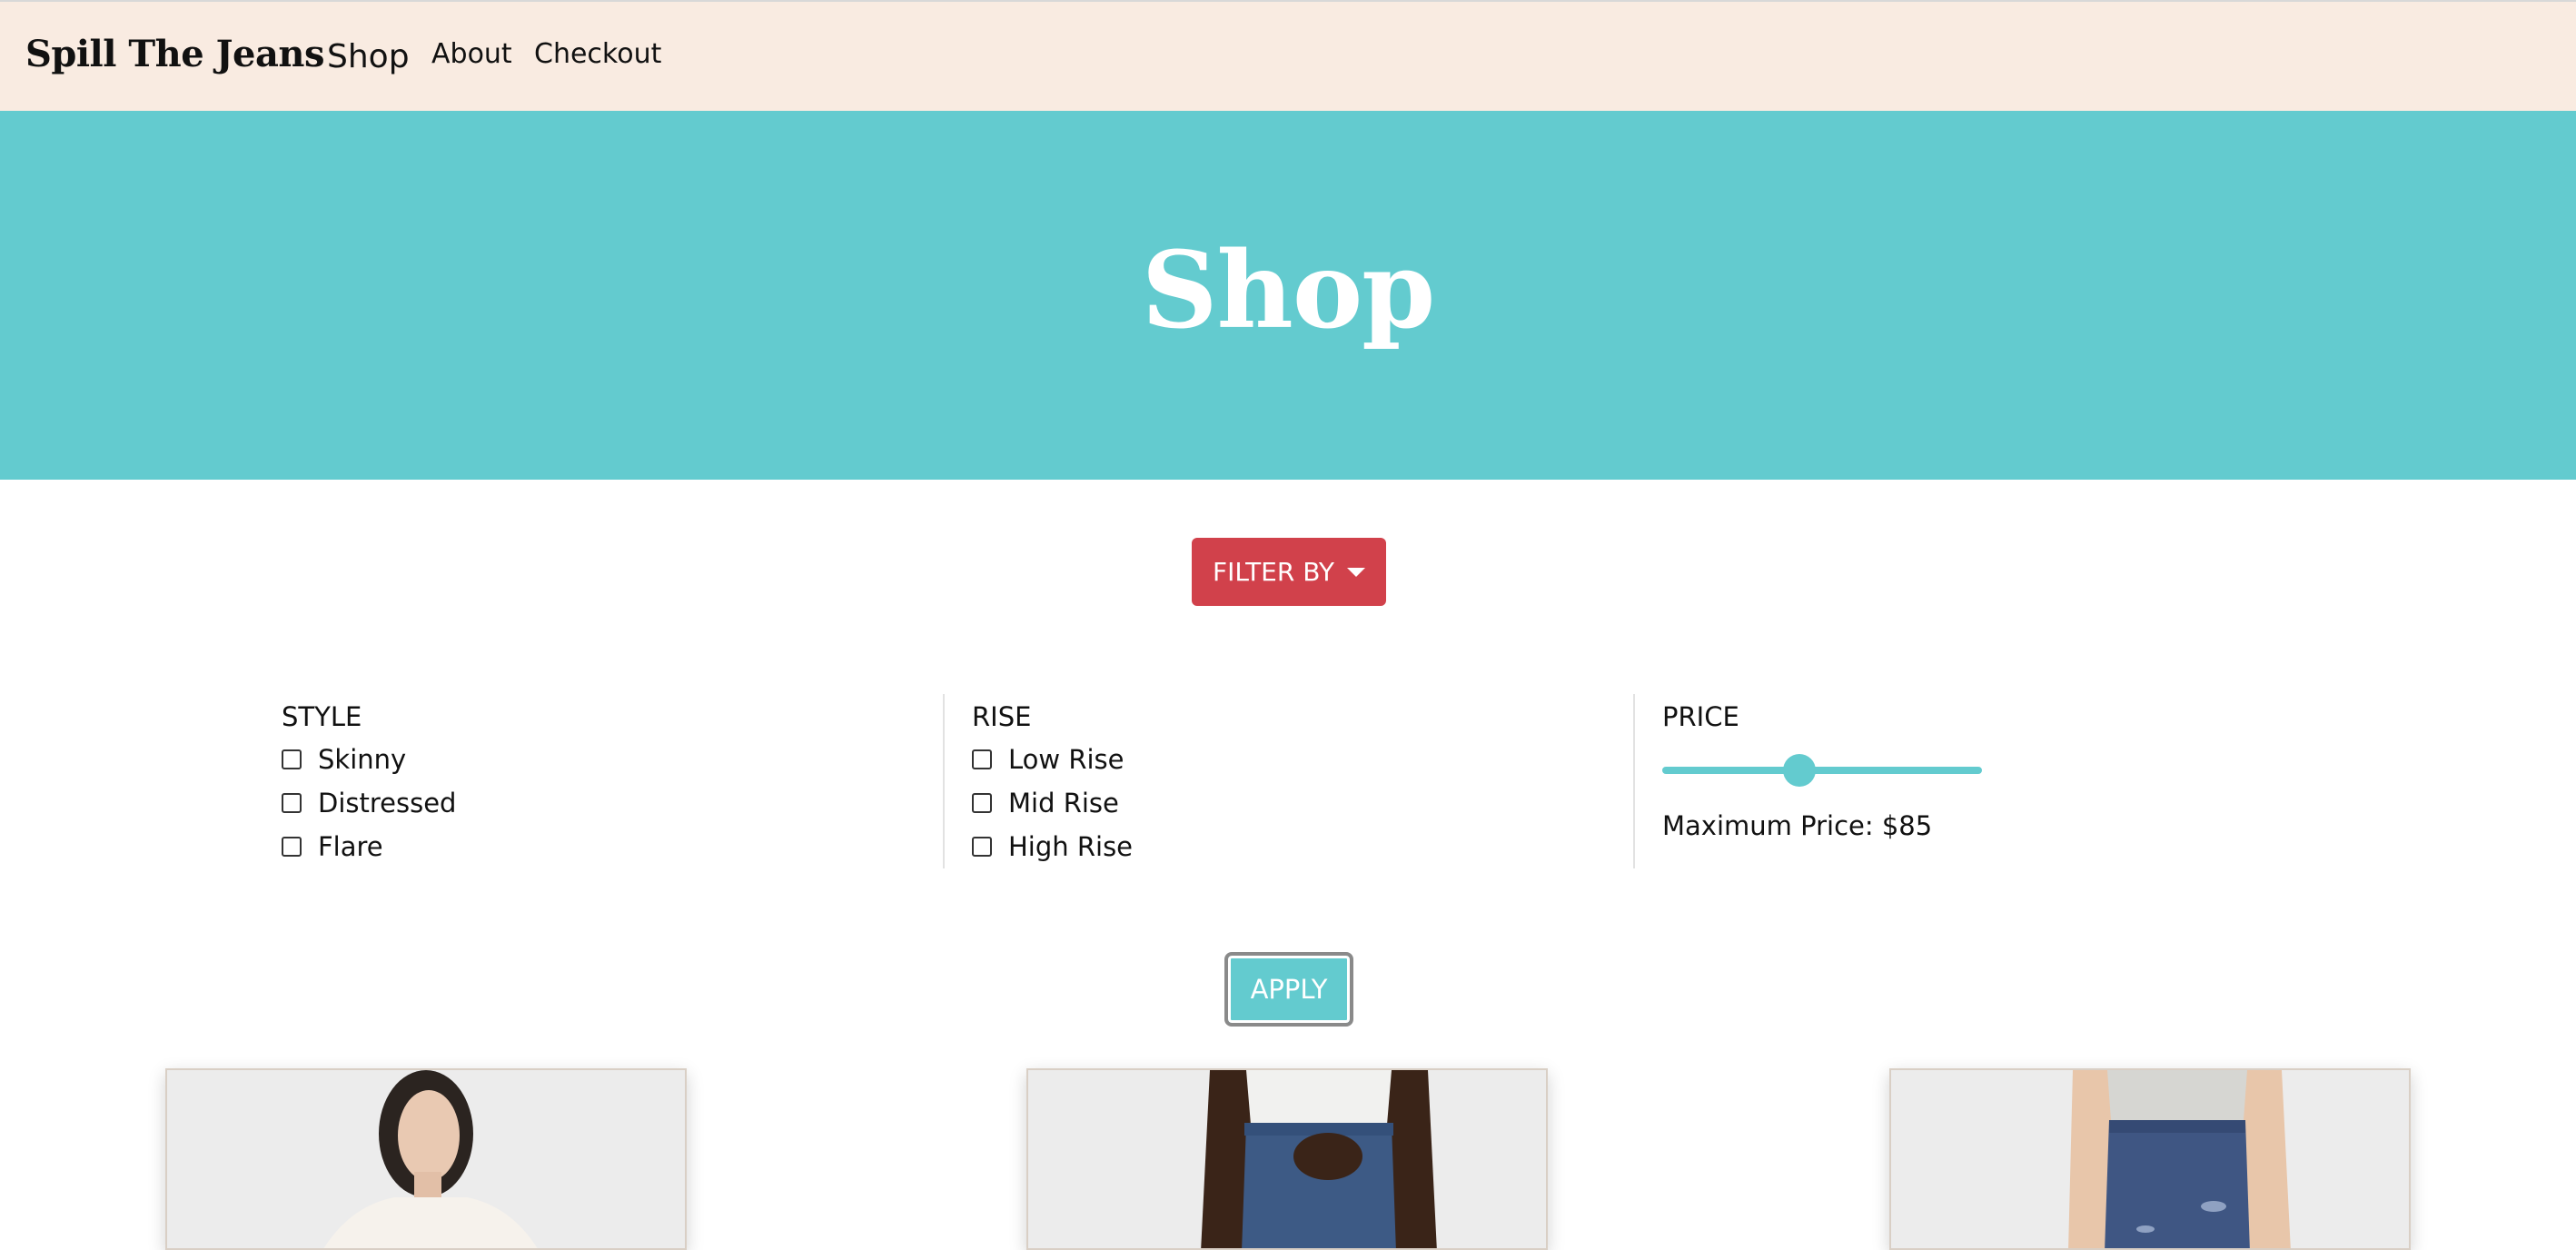 Image resolution: width=2576 pixels, height=1250 pixels. I want to click on filter-option-distressed: Distressed, so click(612, 803).